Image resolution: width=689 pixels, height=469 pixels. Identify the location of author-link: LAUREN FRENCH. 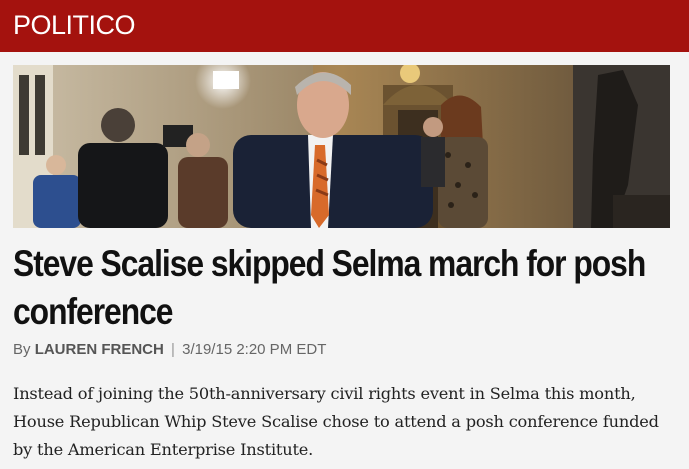
(99, 349).